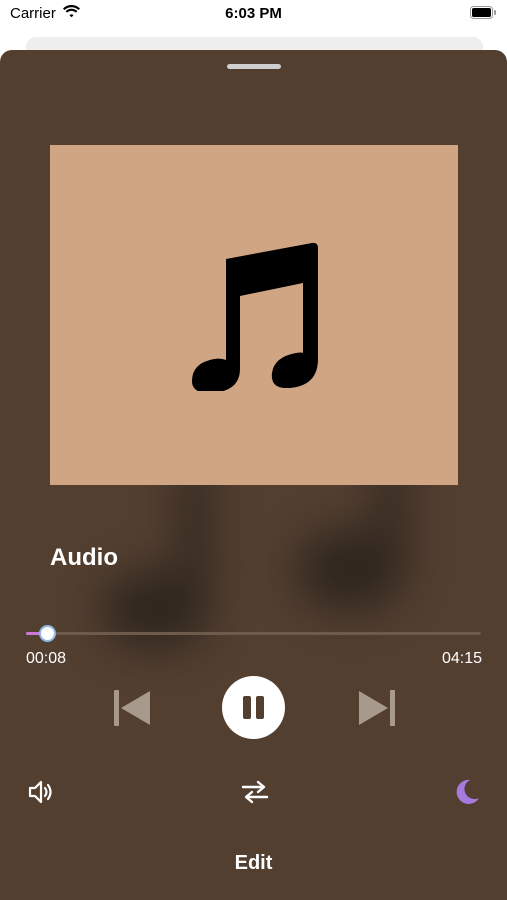  I want to click on previous-button, so click(132, 708).